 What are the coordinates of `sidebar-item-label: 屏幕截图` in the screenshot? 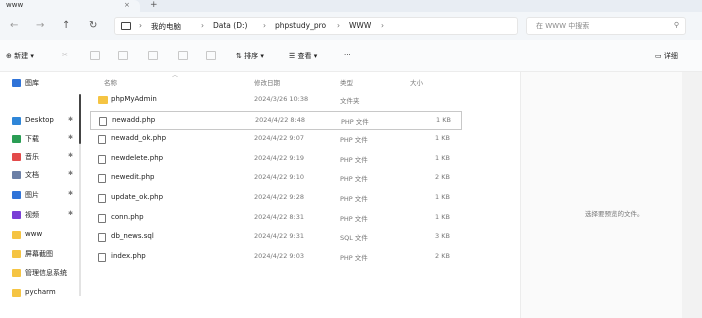 It's located at (39, 254).